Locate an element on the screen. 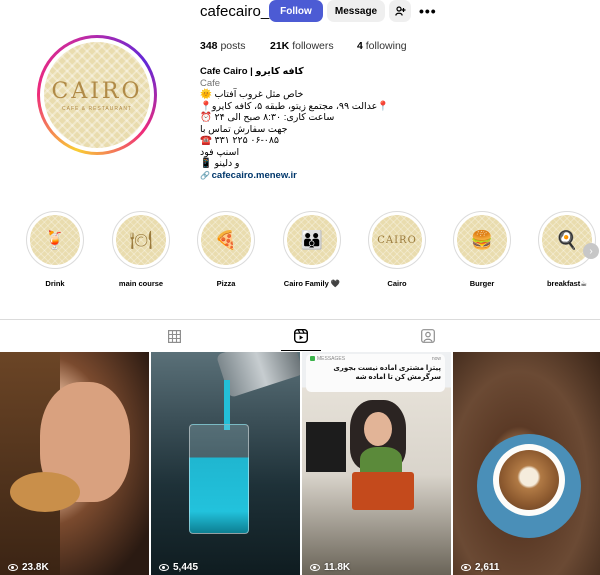 This screenshot has width=600, height=575. highlight-cairo-family: 👪 Cairo Family 🖤 is located at coordinates (312, 249).